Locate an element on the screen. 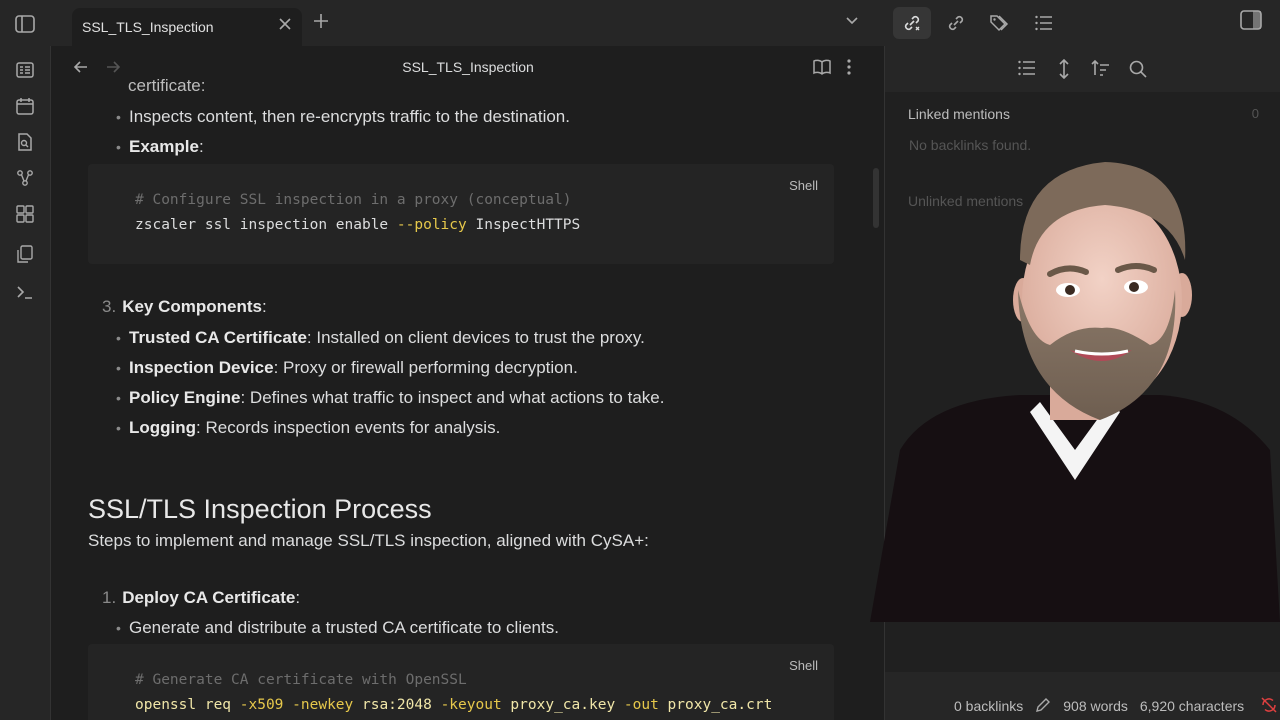  tab-ssl-tls-inspection: SSL_TLS_Inspection is located at coordinates (187, 27).